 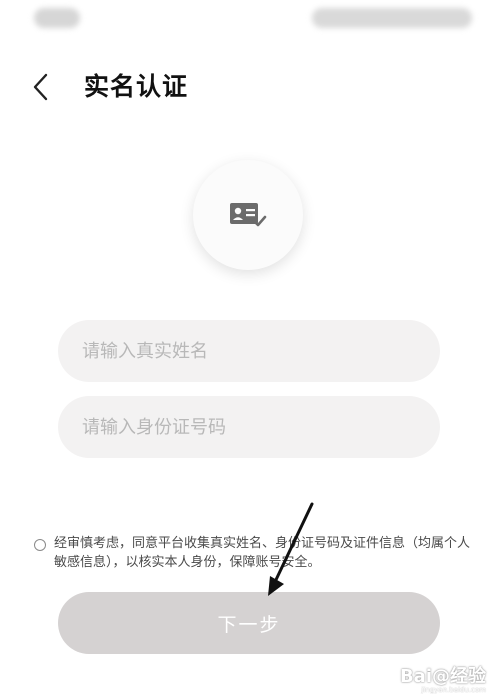 What do you see at coordinates (249, 623) in the screenshot?
I see `next-step-button: 下一步` at bounding box center [249, 623].